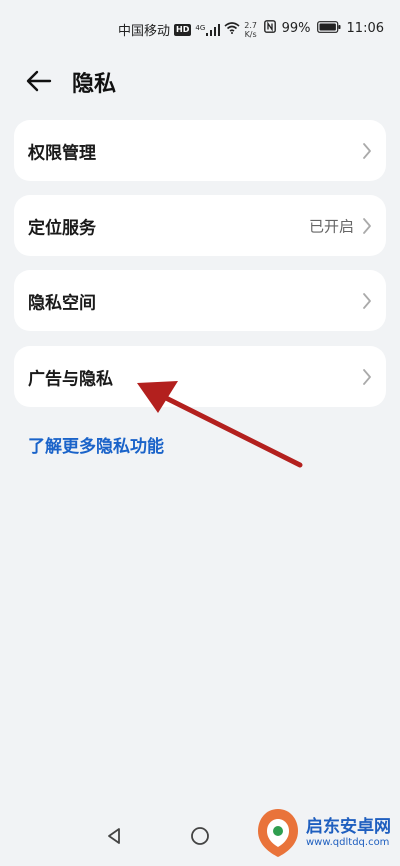 The height and width of the screenshot is (866, 400). Describe the element at coordinates (331, 226) in the screenshot. I see `menu-item-status: 已开启` at that location.